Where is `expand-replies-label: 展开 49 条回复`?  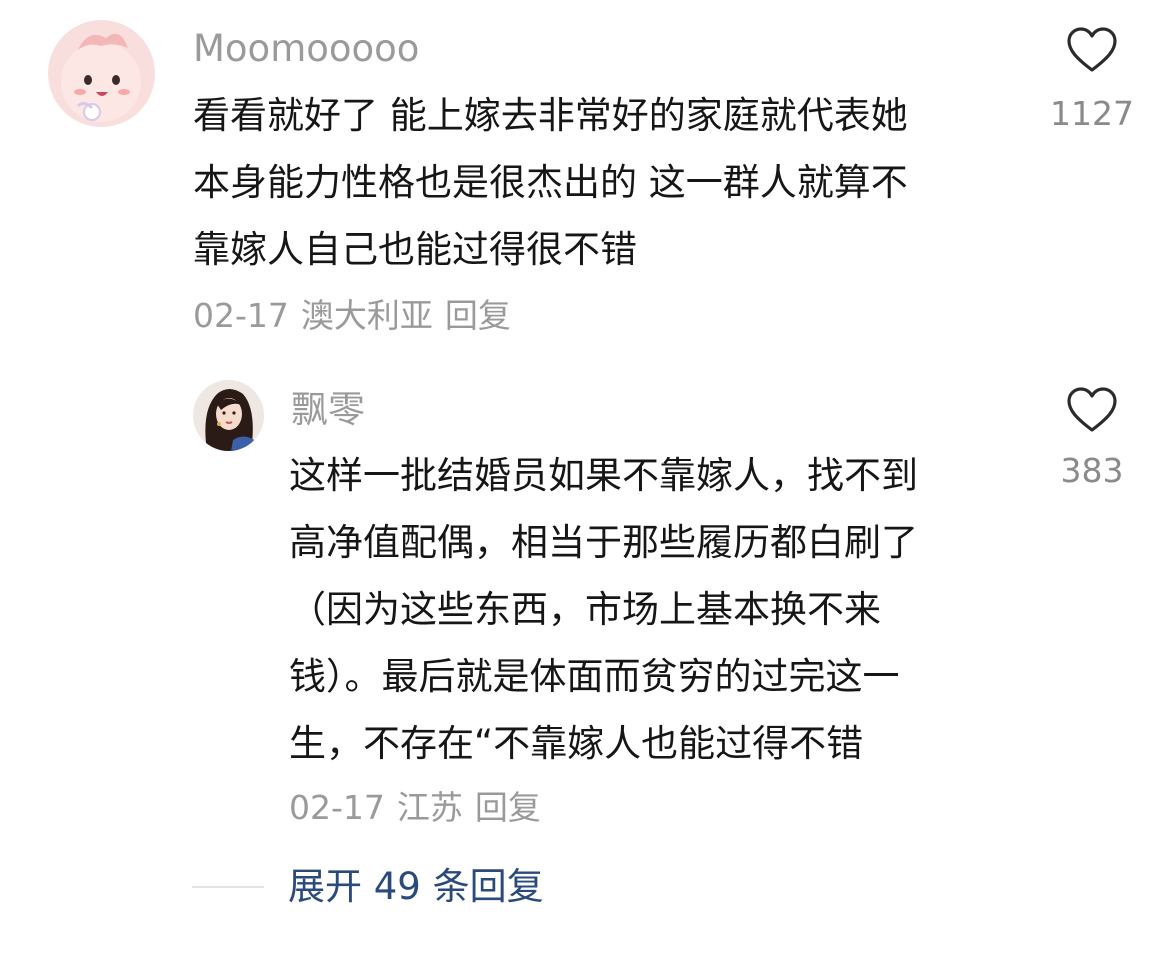
expand-replies-label: 展开 49 条回复 is located at coordinates (416, 886).